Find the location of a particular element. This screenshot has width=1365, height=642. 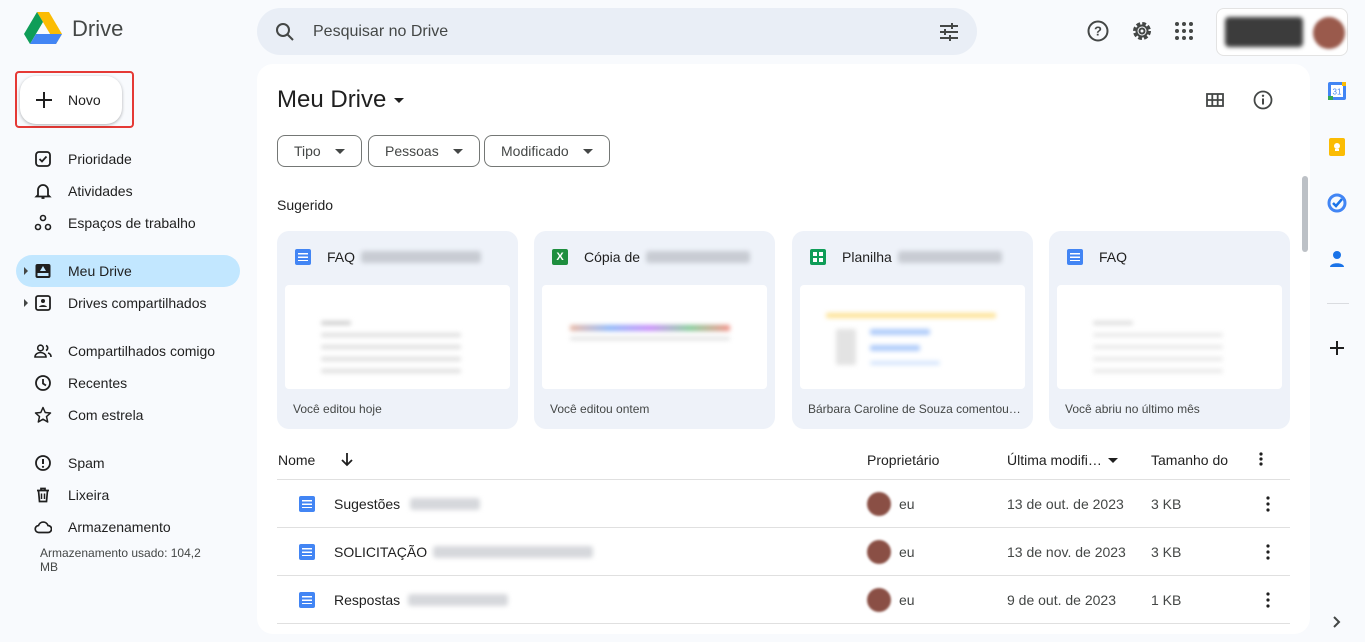

file-size: 1 KB is located at coordinates (1166, 600).